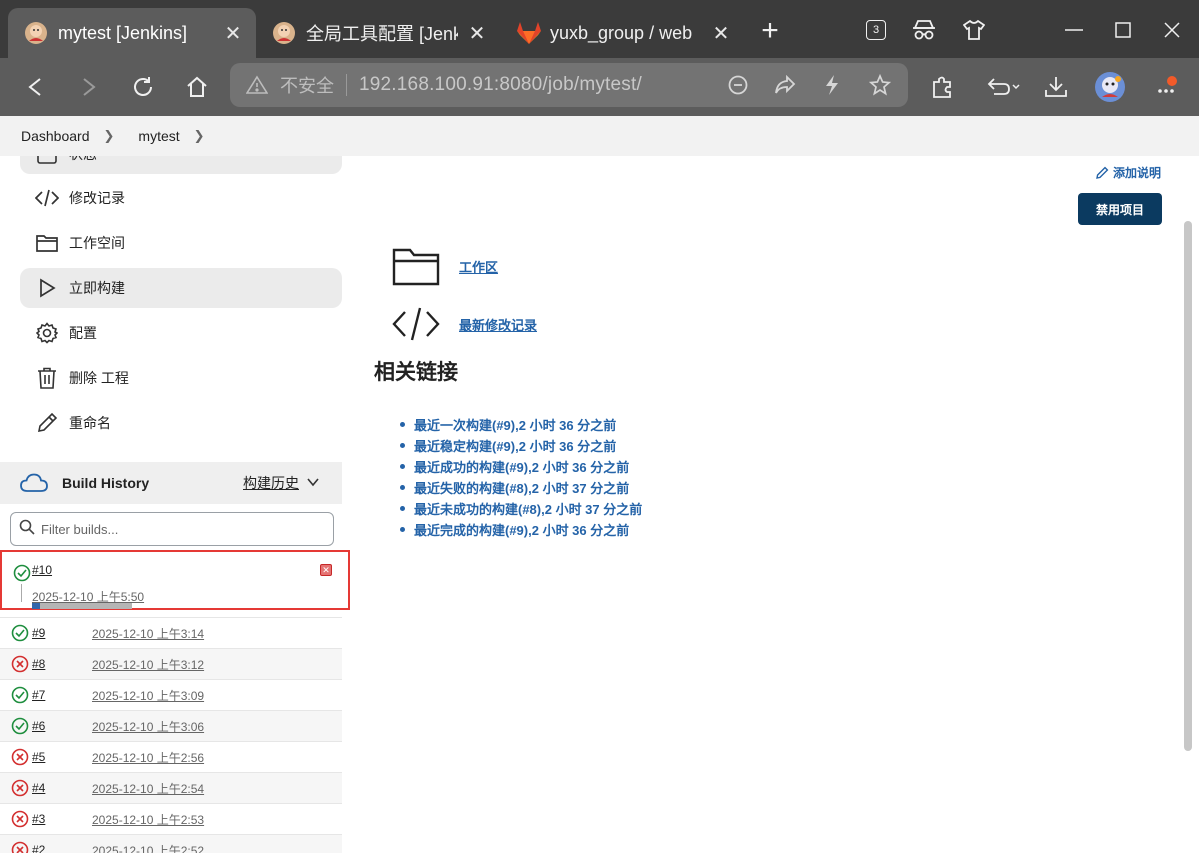  What do you see at coordinates (148, 695) in the screenshot?
I see `build-date-link: 2025-12-10 上午3:09` at bounding box center [148, 695].